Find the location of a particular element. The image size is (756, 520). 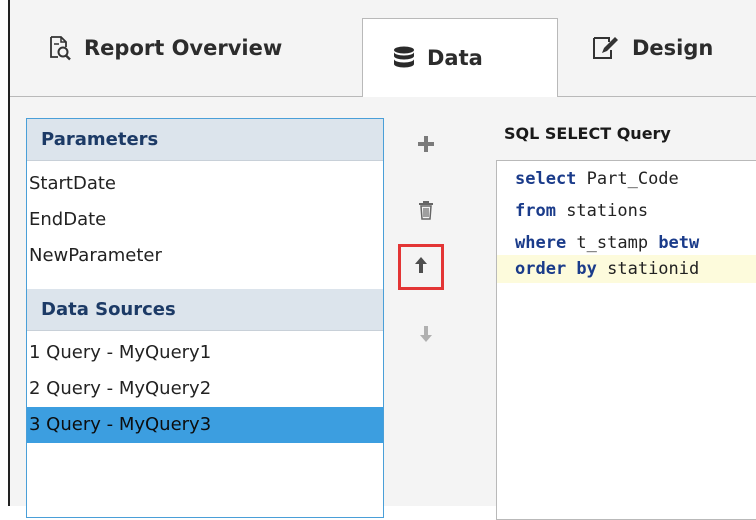

data-source-item-selected: 3 Query - MyQuery3 is located at coordinates (205, 425).